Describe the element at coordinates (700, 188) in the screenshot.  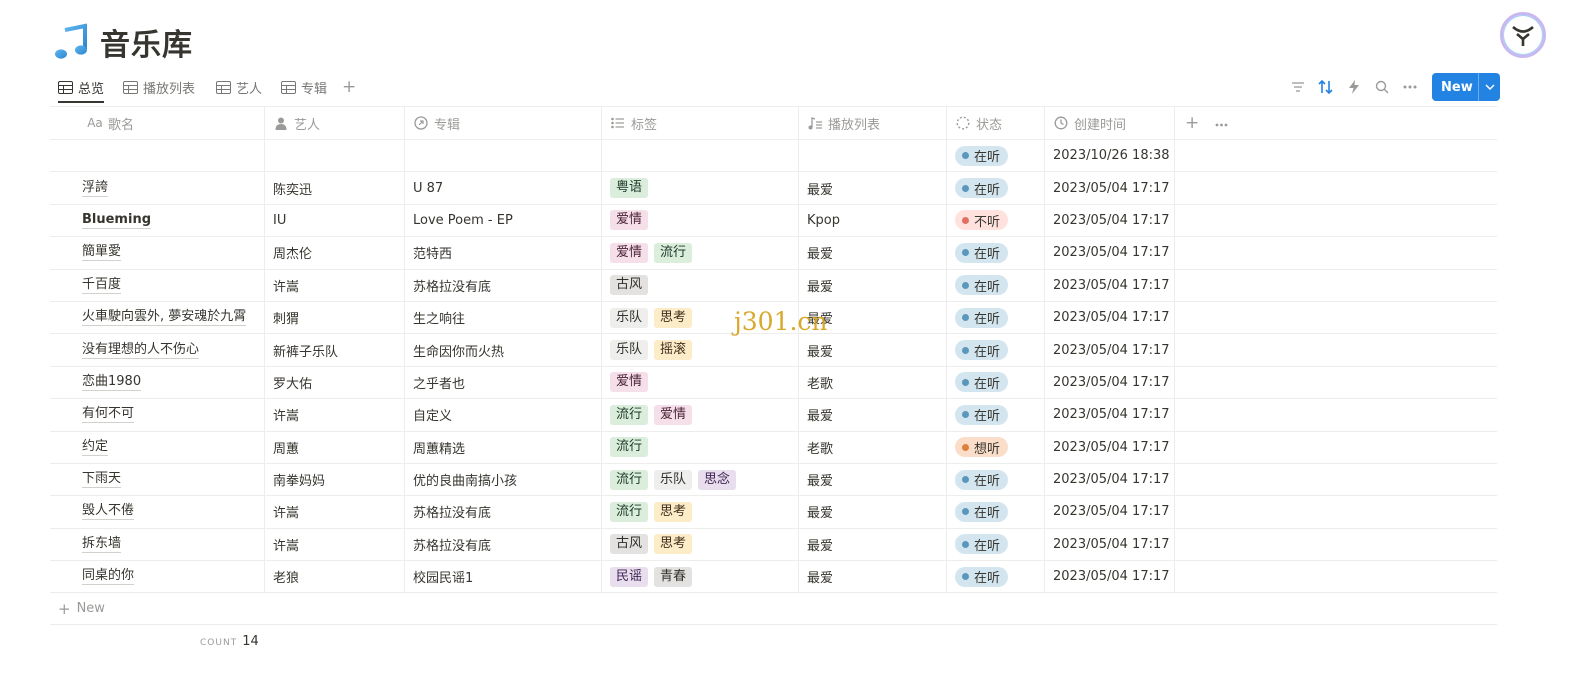
I see `tags-cell: 粤语` at that location.